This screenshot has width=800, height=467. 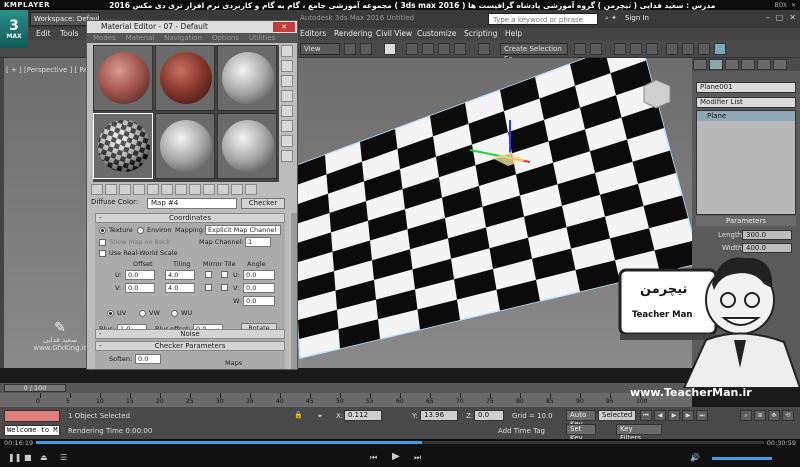 What do you see at coordinates (688, 49) in the screenshot?
I see `render-setup-icon` at bounding box center [688, 49].